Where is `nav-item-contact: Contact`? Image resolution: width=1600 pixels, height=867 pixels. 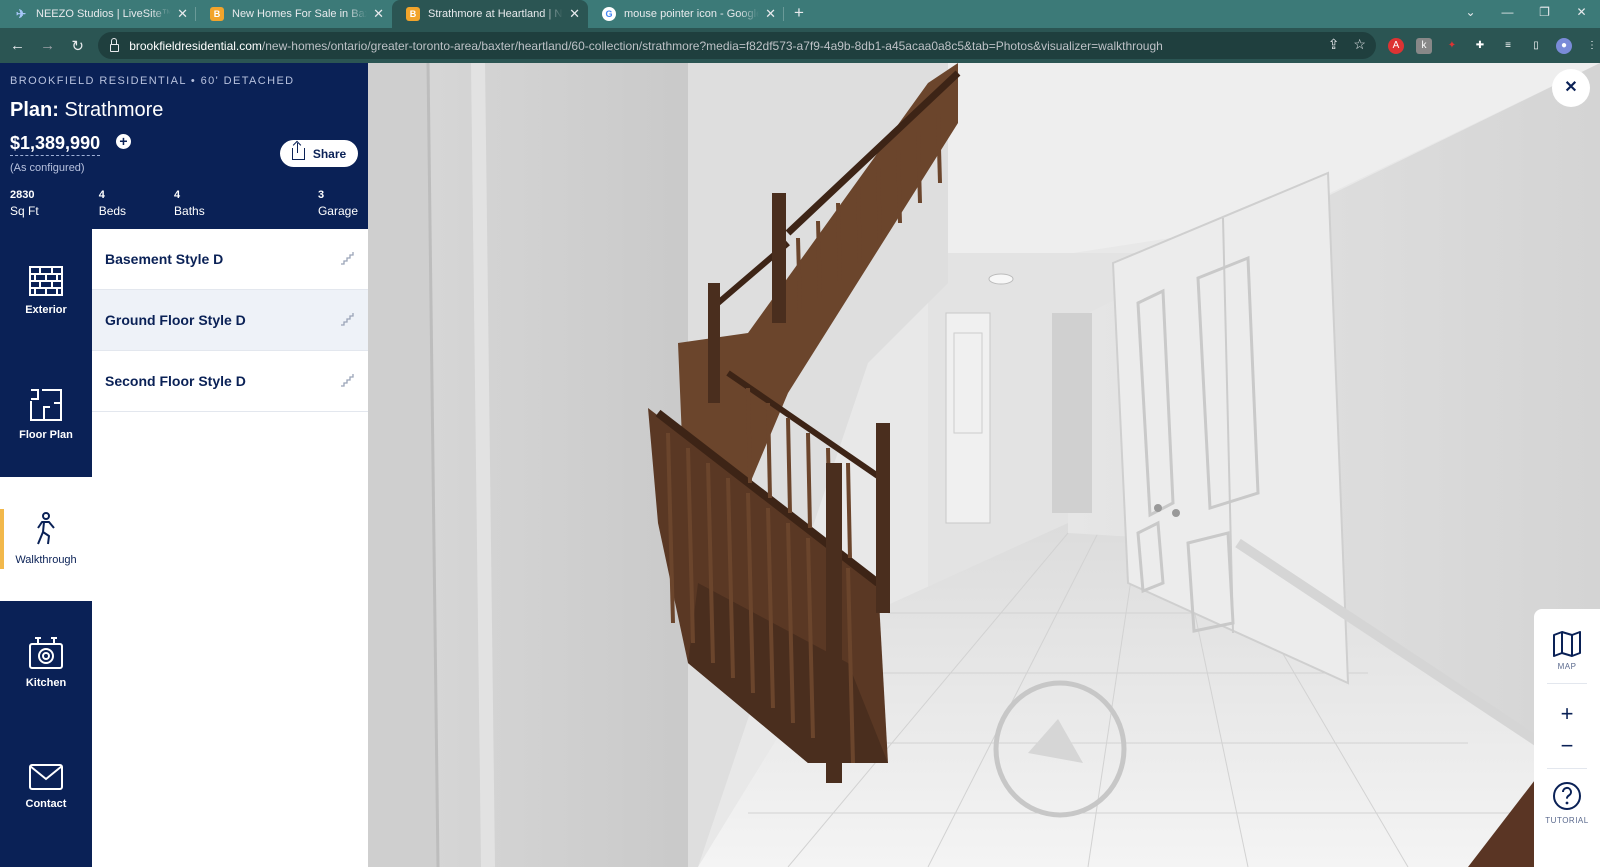
nav-item-contact: Contact is located at coordinates (46, 787).